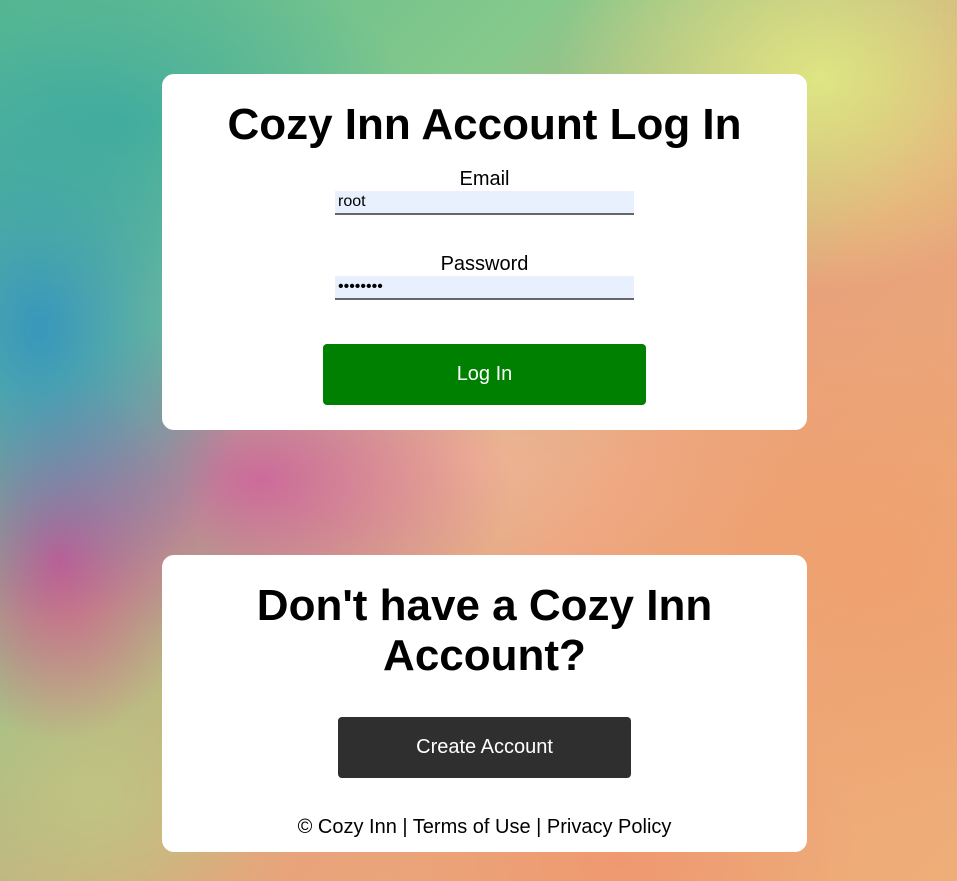 This screenshot has width=957, height=881. I want to click on password-field, so click(484, 288).